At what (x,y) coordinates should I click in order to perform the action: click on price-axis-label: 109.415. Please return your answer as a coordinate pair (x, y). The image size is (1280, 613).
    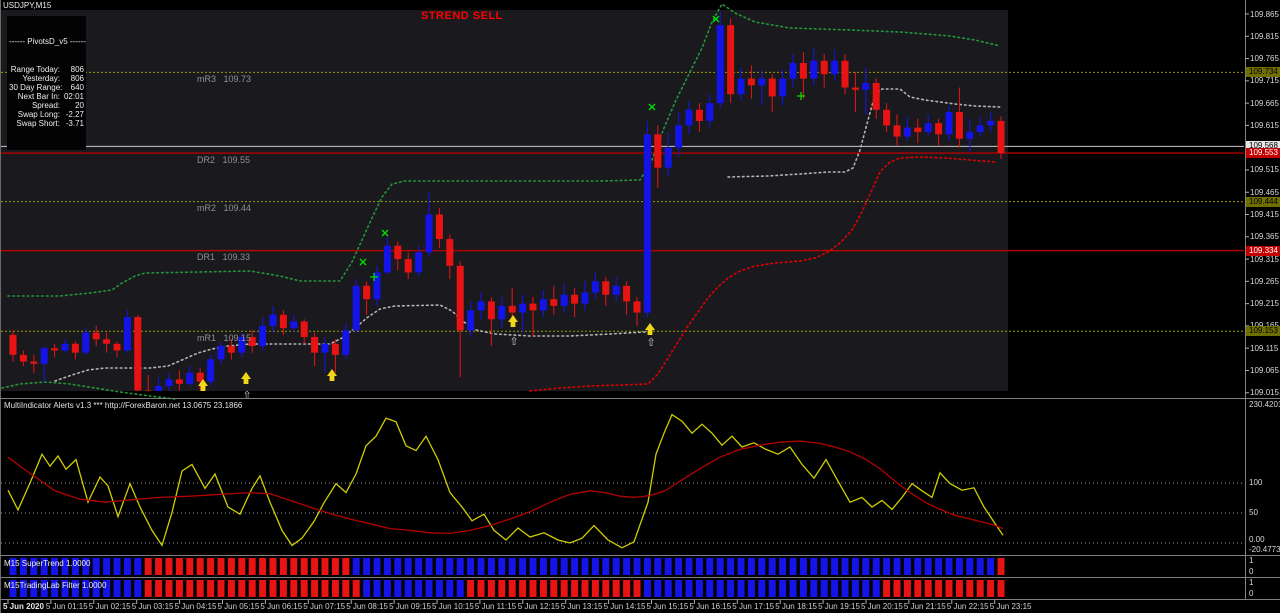
    Looking at the image, I should click on (1264, 215).